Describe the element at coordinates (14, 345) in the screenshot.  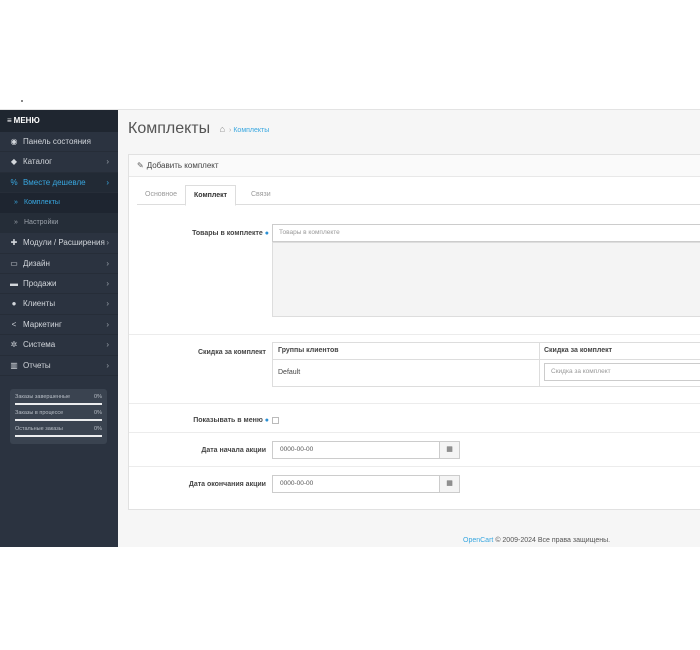
I see `gear-icon: ✲` at that location.